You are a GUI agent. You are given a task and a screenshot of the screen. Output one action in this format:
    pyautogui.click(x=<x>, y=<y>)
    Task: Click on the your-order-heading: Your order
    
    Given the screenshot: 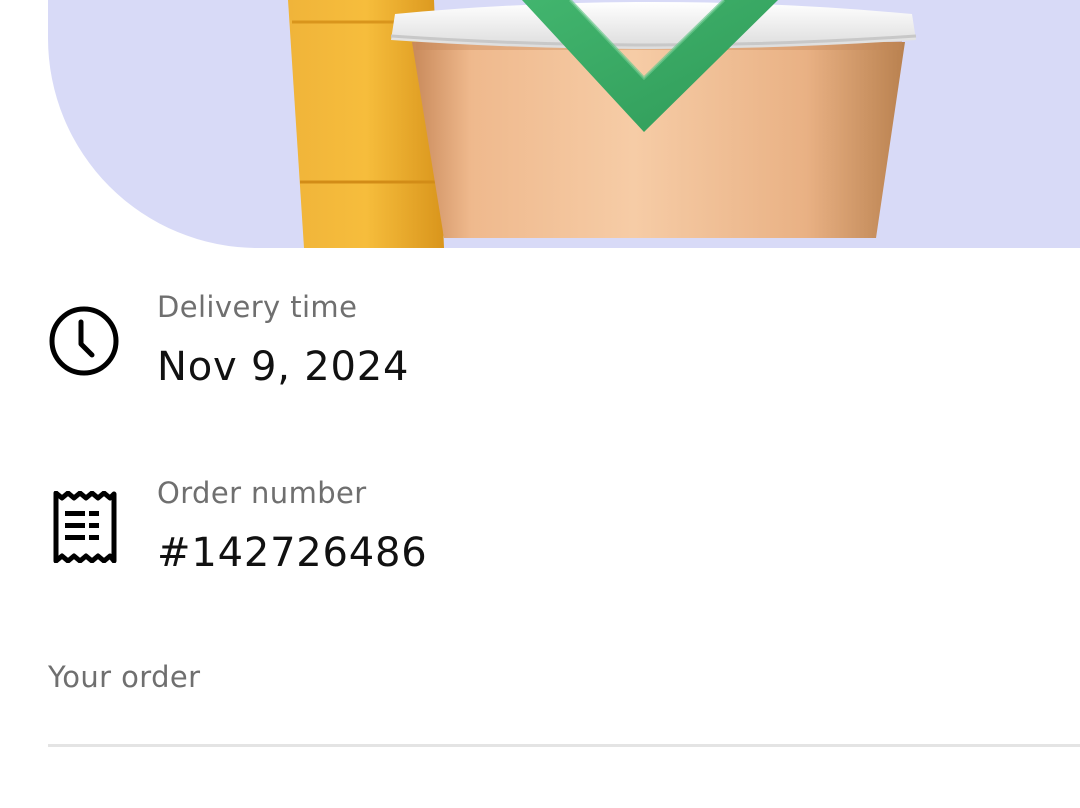 What is the action you would take?
    pyautogui.click(x=124, y=677)
    